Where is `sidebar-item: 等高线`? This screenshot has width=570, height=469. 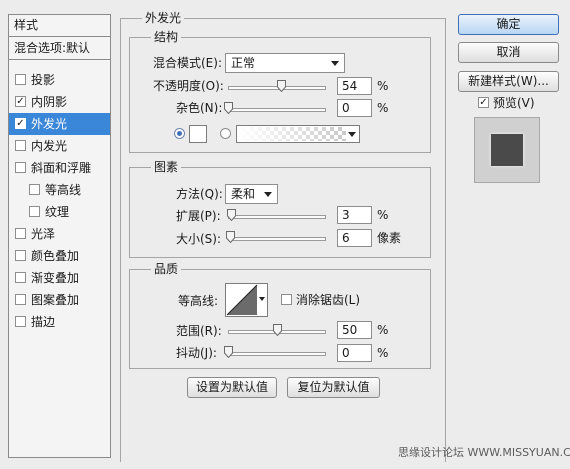
sidebar-item: 等高线 is located at coordinates (59, 190).